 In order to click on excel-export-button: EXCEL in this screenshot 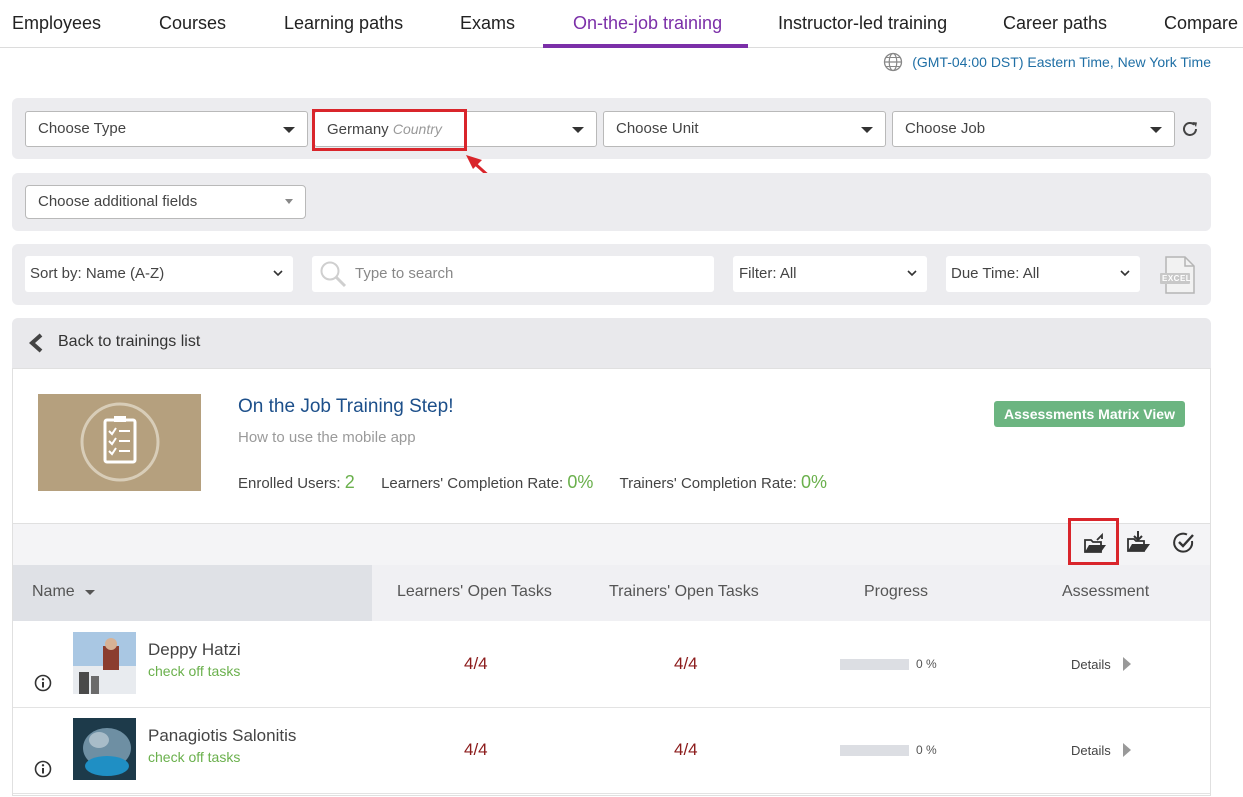, I will do `click(1178, 275)`.